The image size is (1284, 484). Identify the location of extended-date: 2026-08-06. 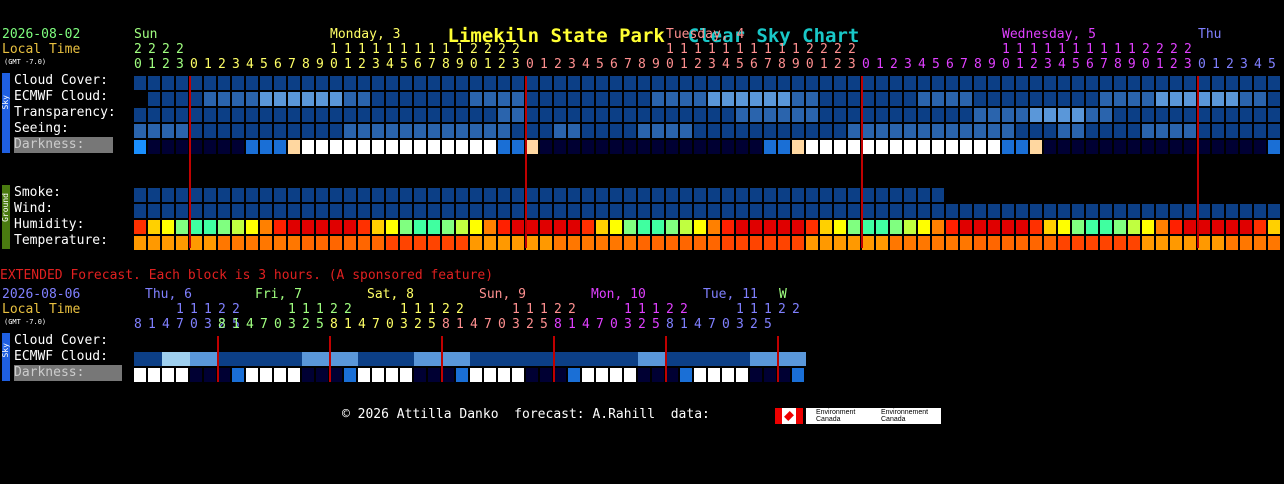
(41, 294).